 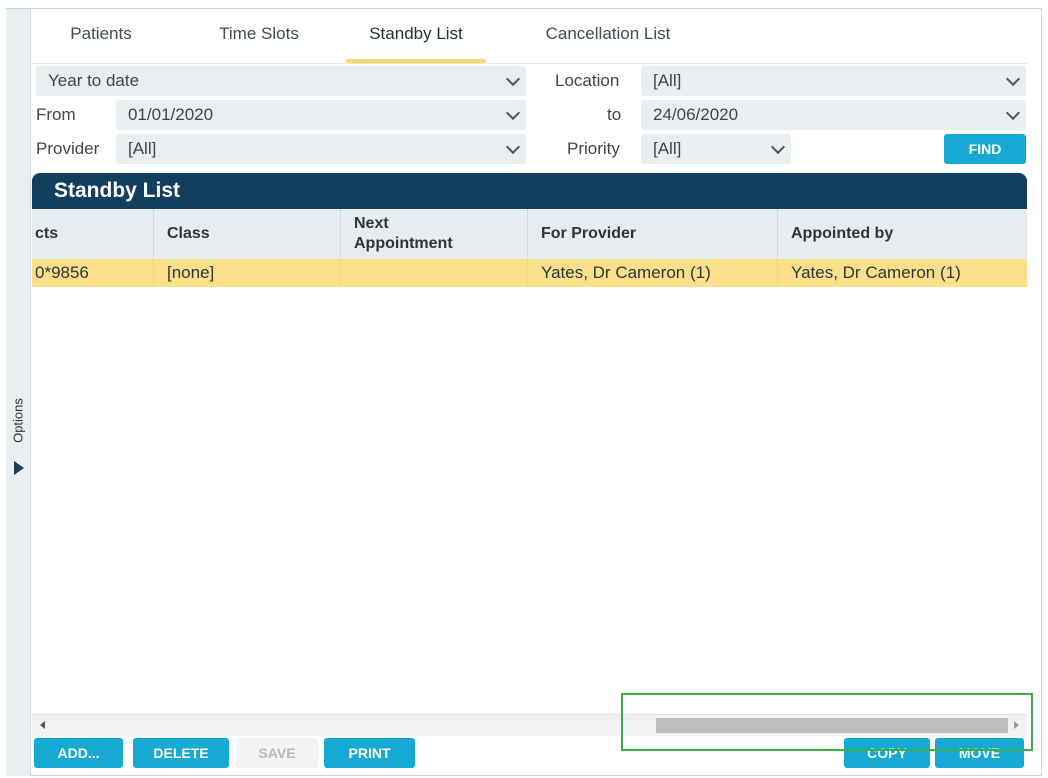 I want to click on column-header-for-provider: For Provider, so click(x=653, y=234).